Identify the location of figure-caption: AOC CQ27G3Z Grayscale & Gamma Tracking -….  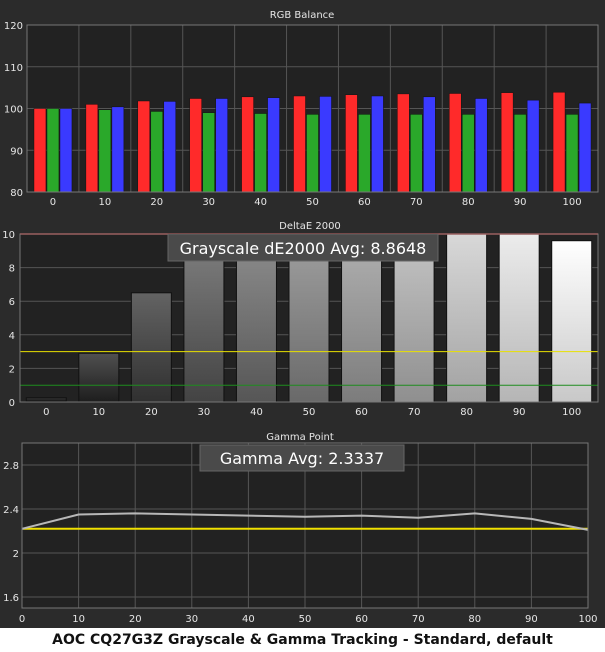
(302, 640).